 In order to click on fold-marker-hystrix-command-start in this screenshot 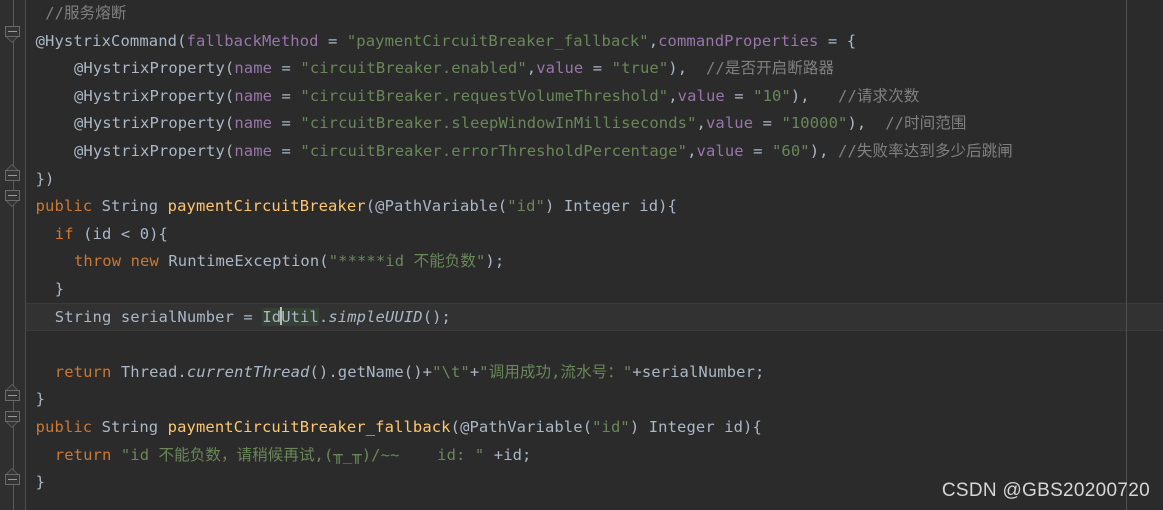, I will do `click(13, 34)`.